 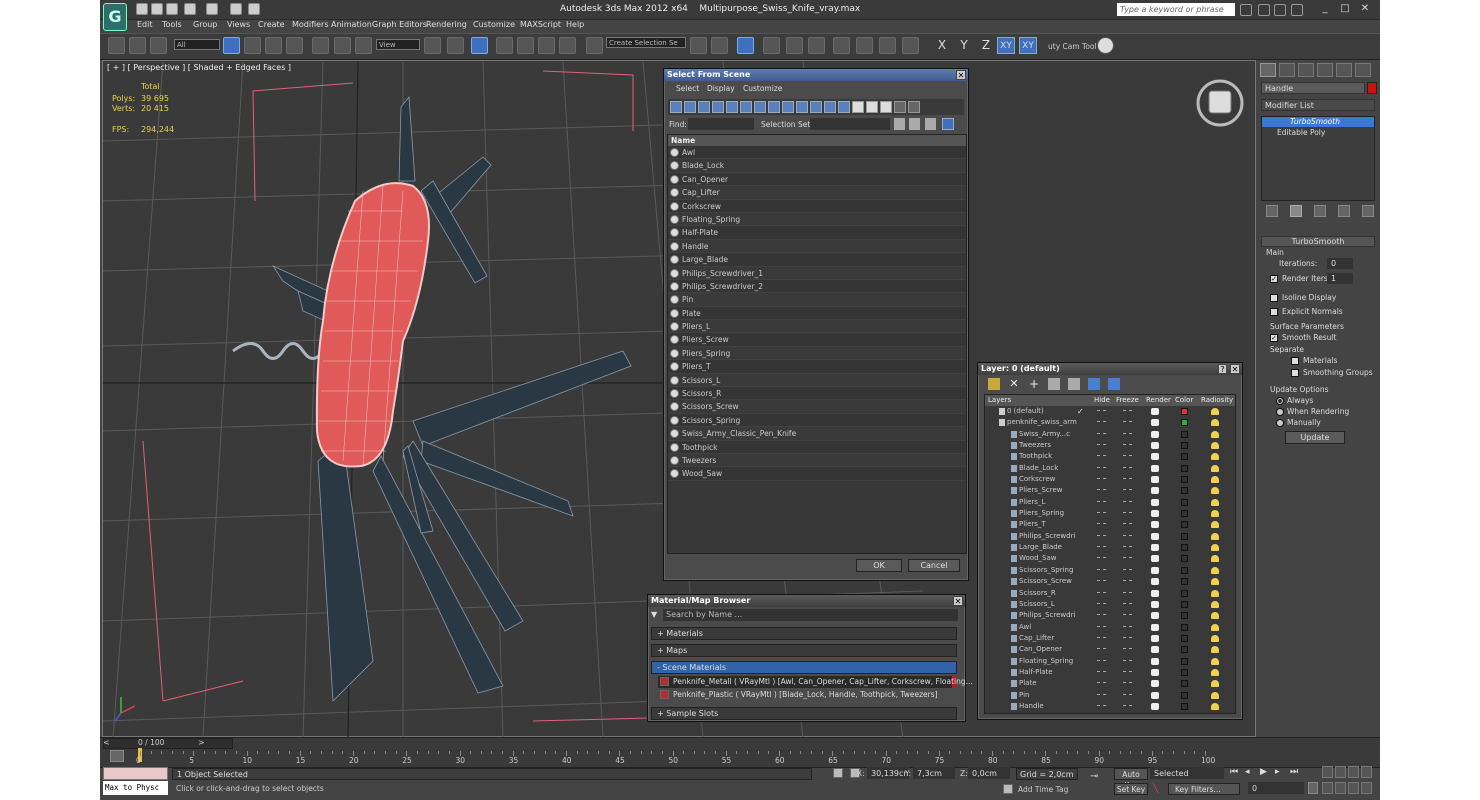 What do you see at coordinates (1340, 788) in the screenshot?
I see `pan-icon` at bounding box center [1340, 788].